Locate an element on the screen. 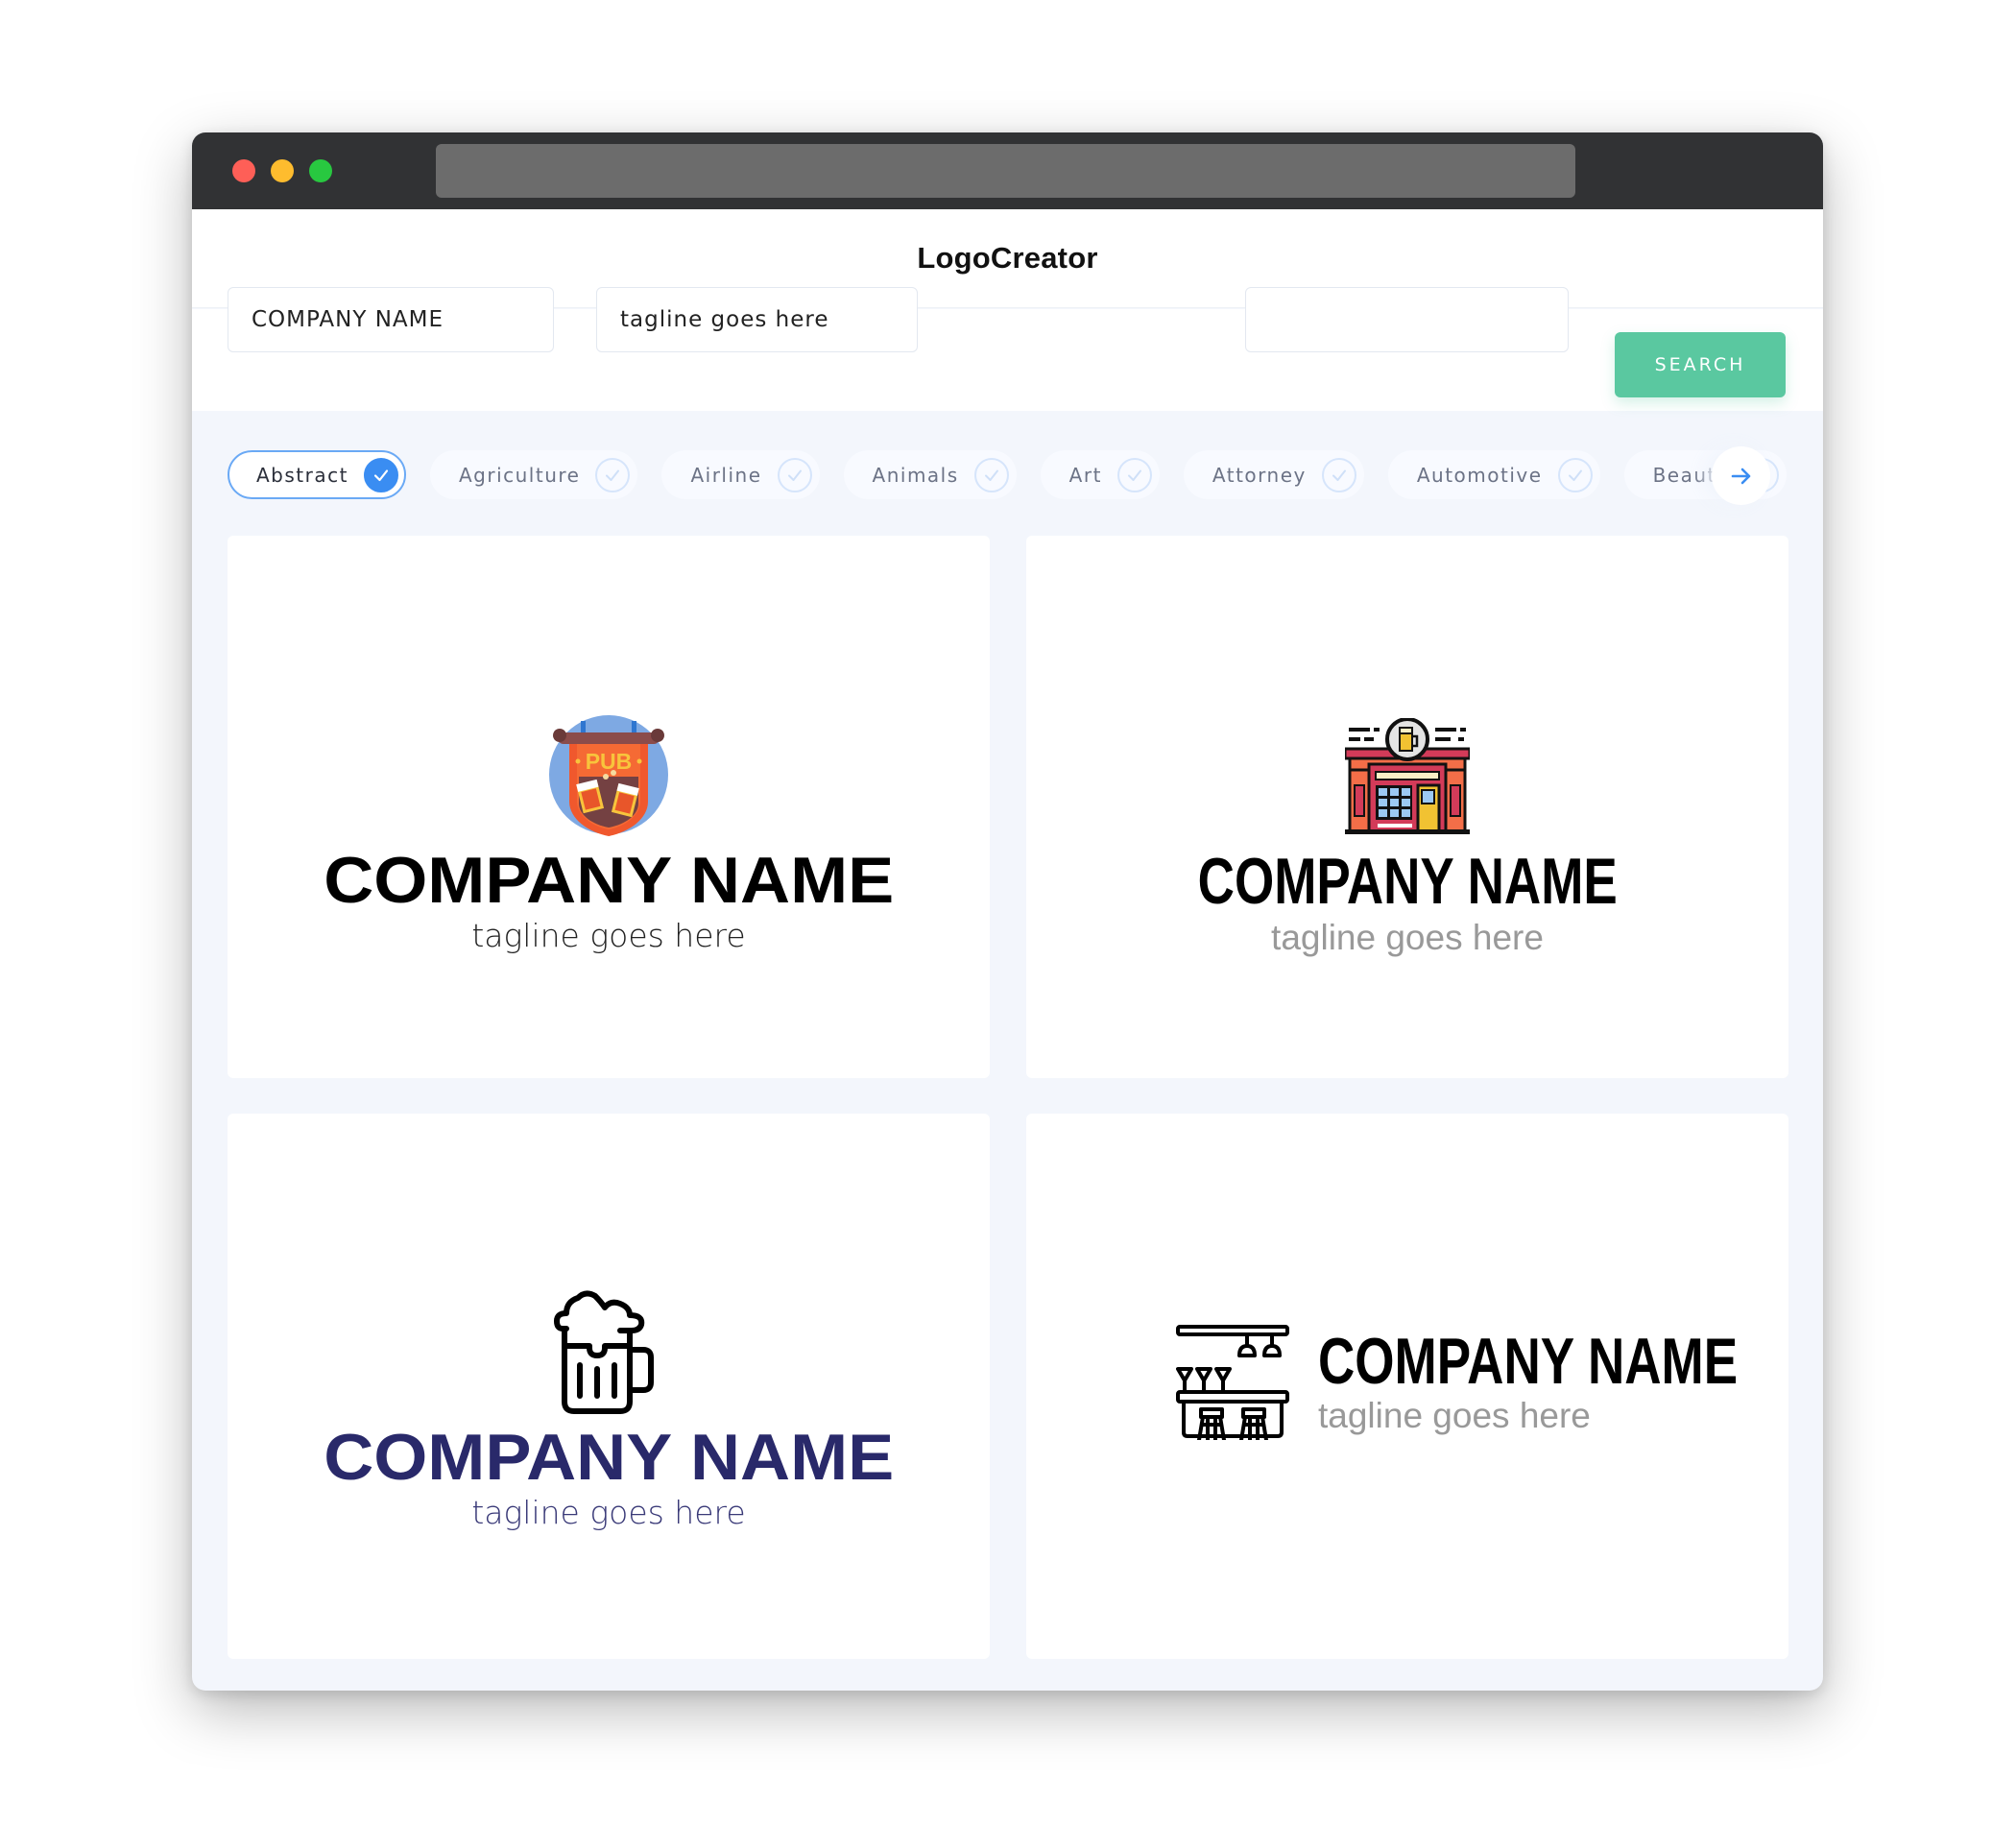 The width and height of the screenshot is (2016, 1824). minimize-window-button is located at coordinates (282, 170).